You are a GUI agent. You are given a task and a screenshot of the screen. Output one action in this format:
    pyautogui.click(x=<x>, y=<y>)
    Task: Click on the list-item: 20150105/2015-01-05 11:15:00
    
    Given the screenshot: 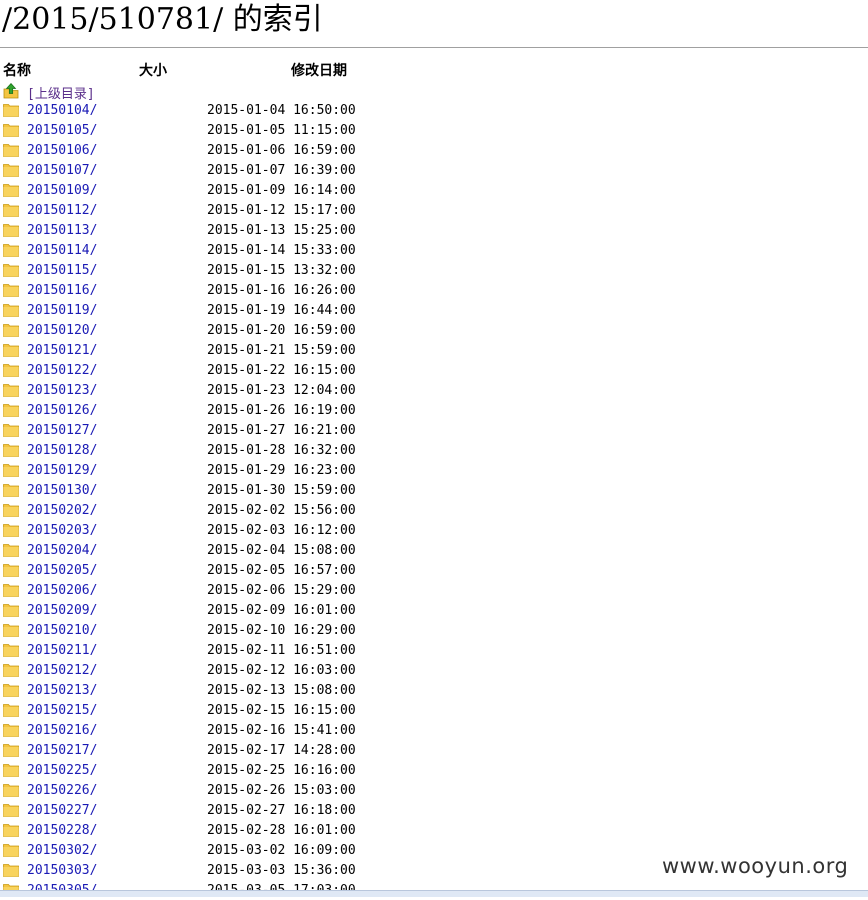 What is the action you would take?
    pyautogui.click(x=434, y=130)
    